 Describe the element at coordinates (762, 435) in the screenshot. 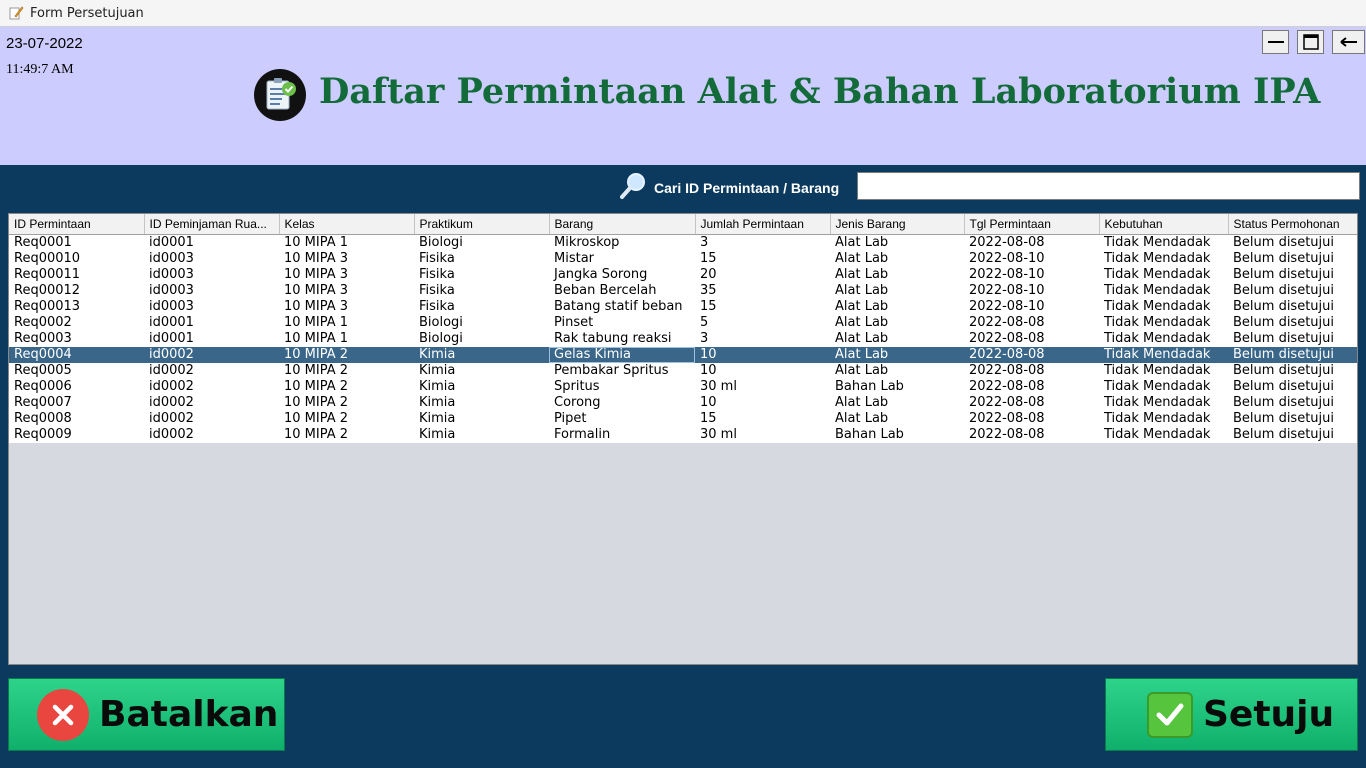

I see `table-cell: 30 ml` at that location.